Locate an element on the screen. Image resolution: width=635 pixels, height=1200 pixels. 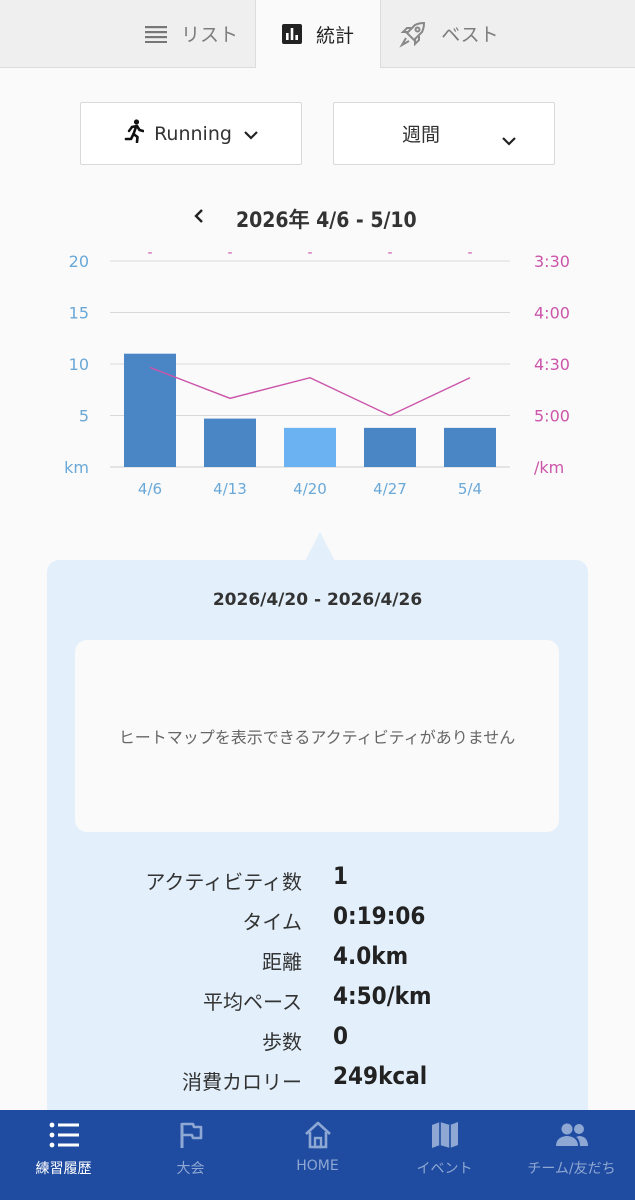
right-axis-tick: 5:00 is located at coordinates (552, 416).